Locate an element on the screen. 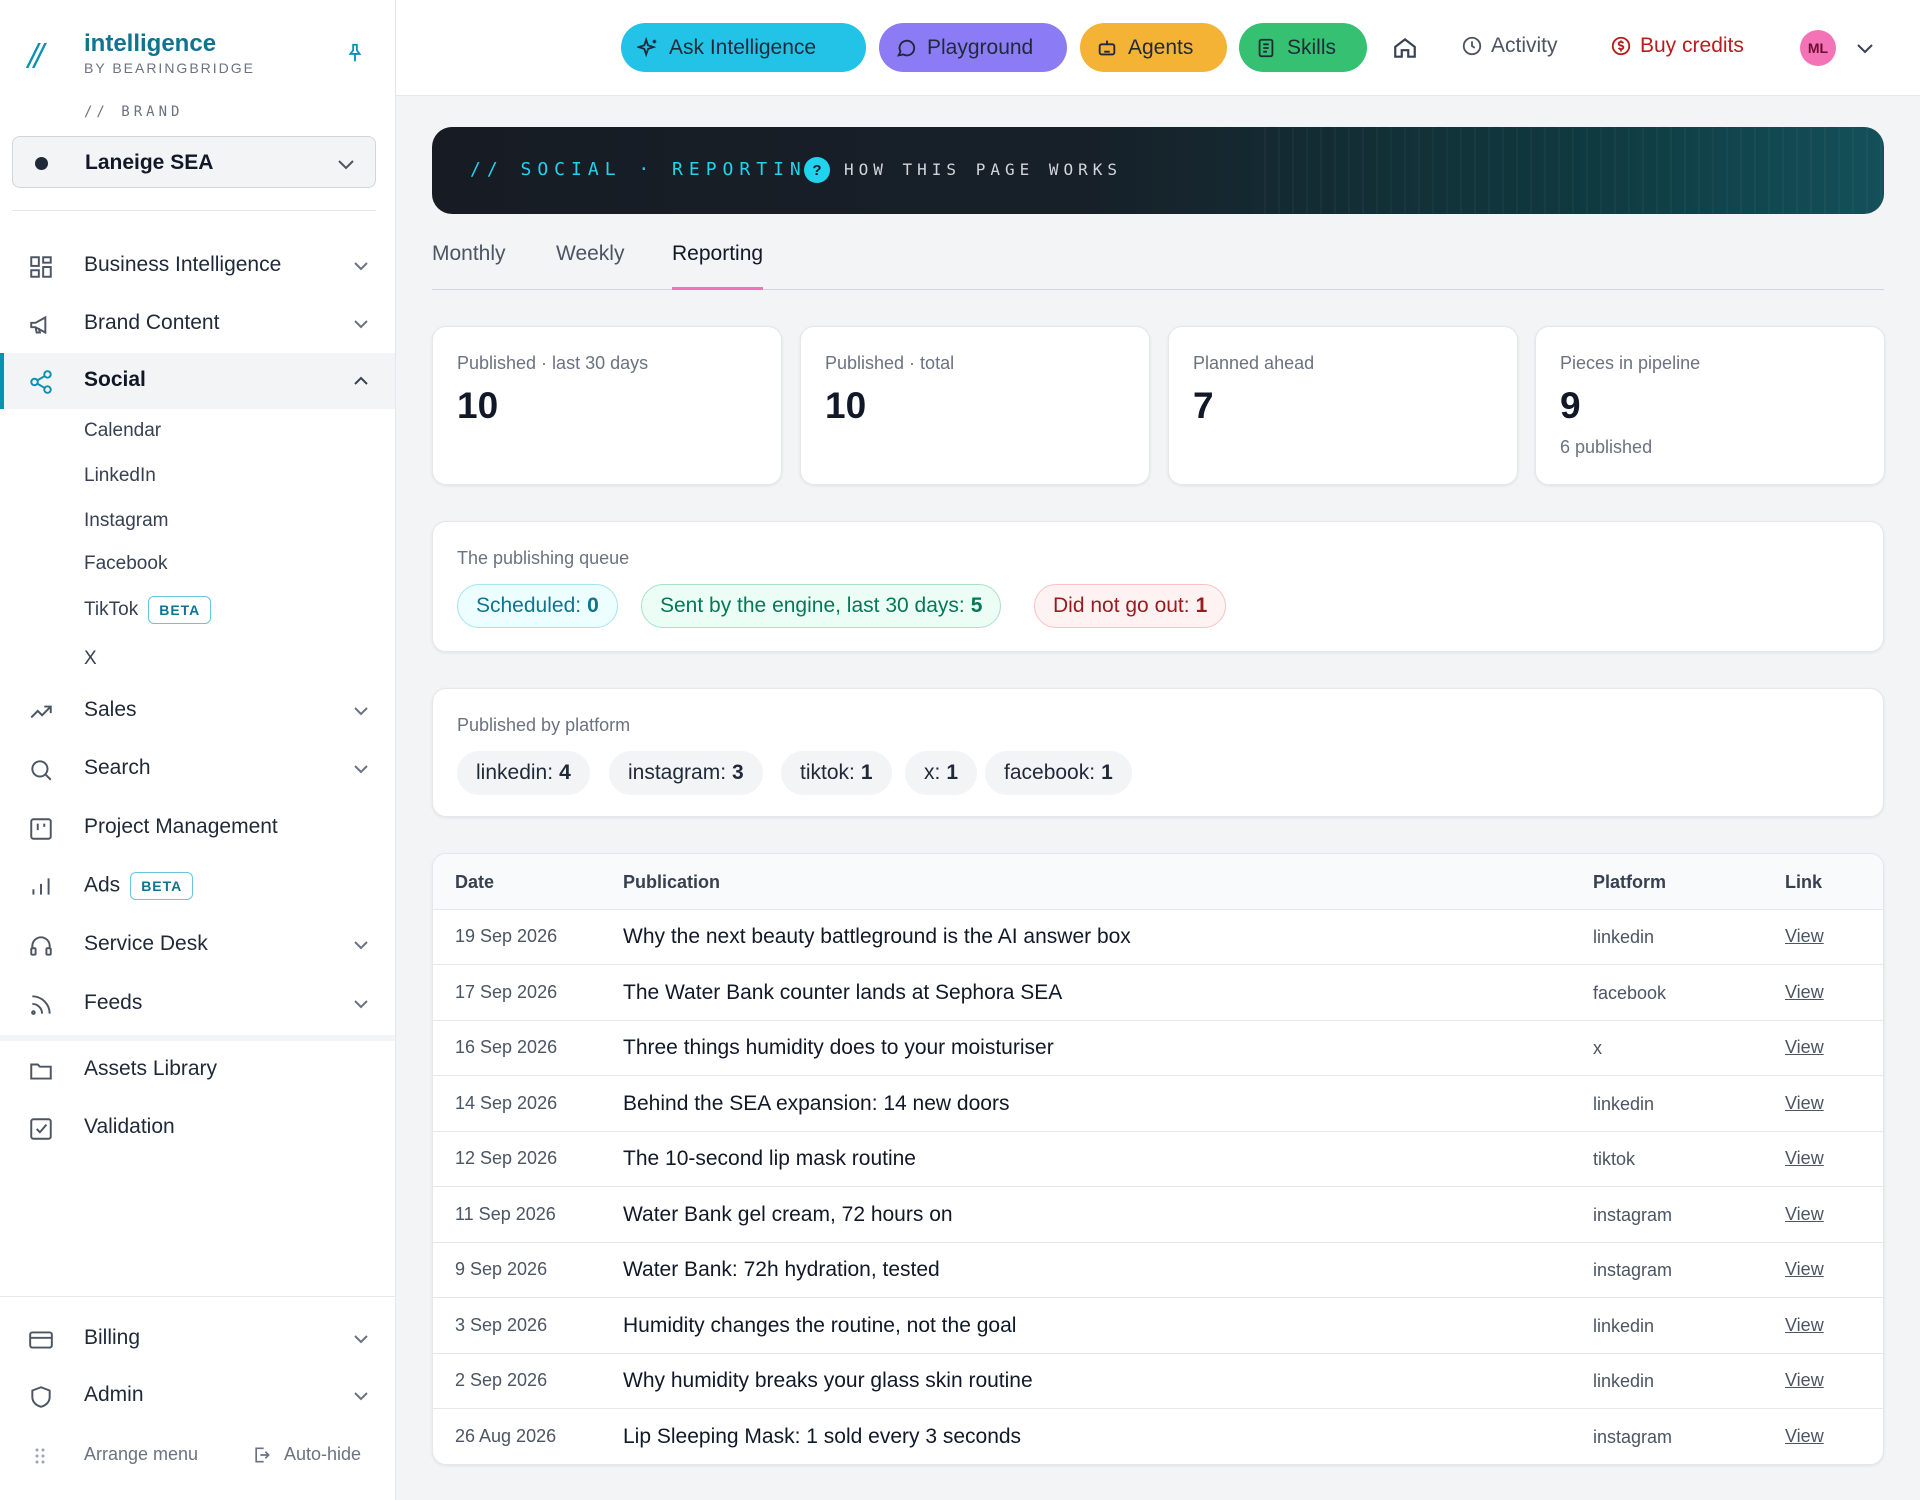  chip-value: 5 is located at coordinates (976, 605).